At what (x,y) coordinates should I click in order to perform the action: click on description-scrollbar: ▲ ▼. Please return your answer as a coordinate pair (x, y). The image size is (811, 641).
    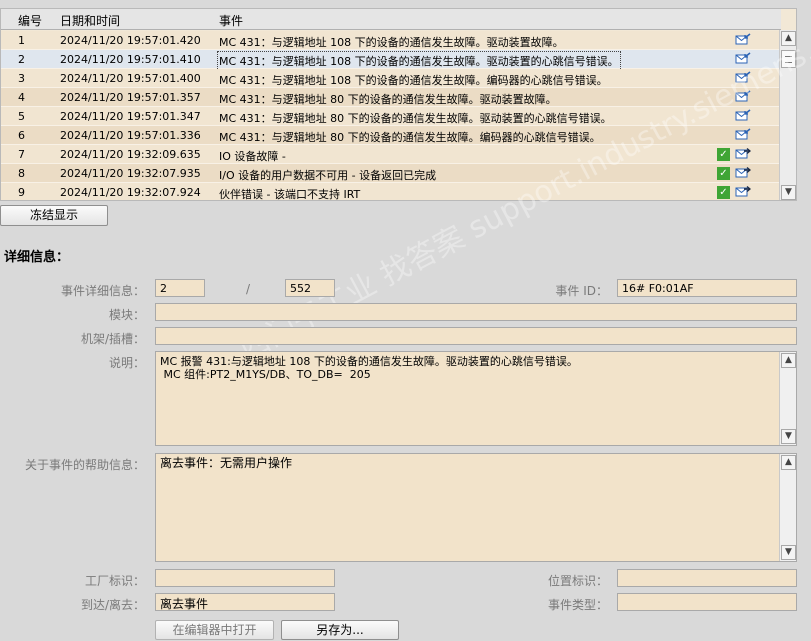
    Looking at the image, I should click on (787, 398).